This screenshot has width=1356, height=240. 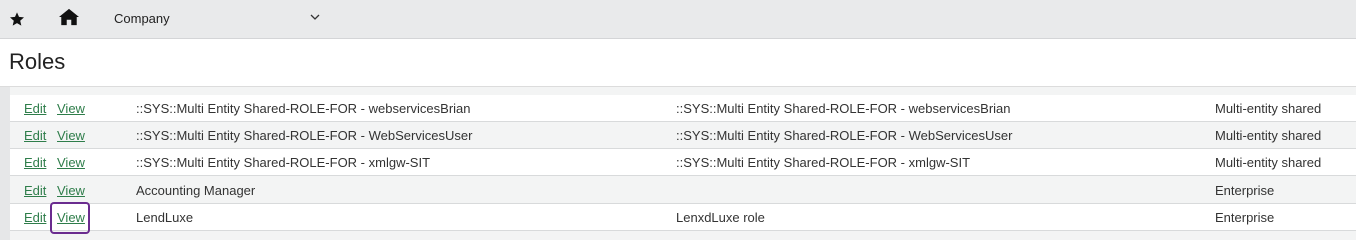 What do you see at coordinates (69, 17) in the screenshot?
I see `home-icon` at bounding box center [69, 17].